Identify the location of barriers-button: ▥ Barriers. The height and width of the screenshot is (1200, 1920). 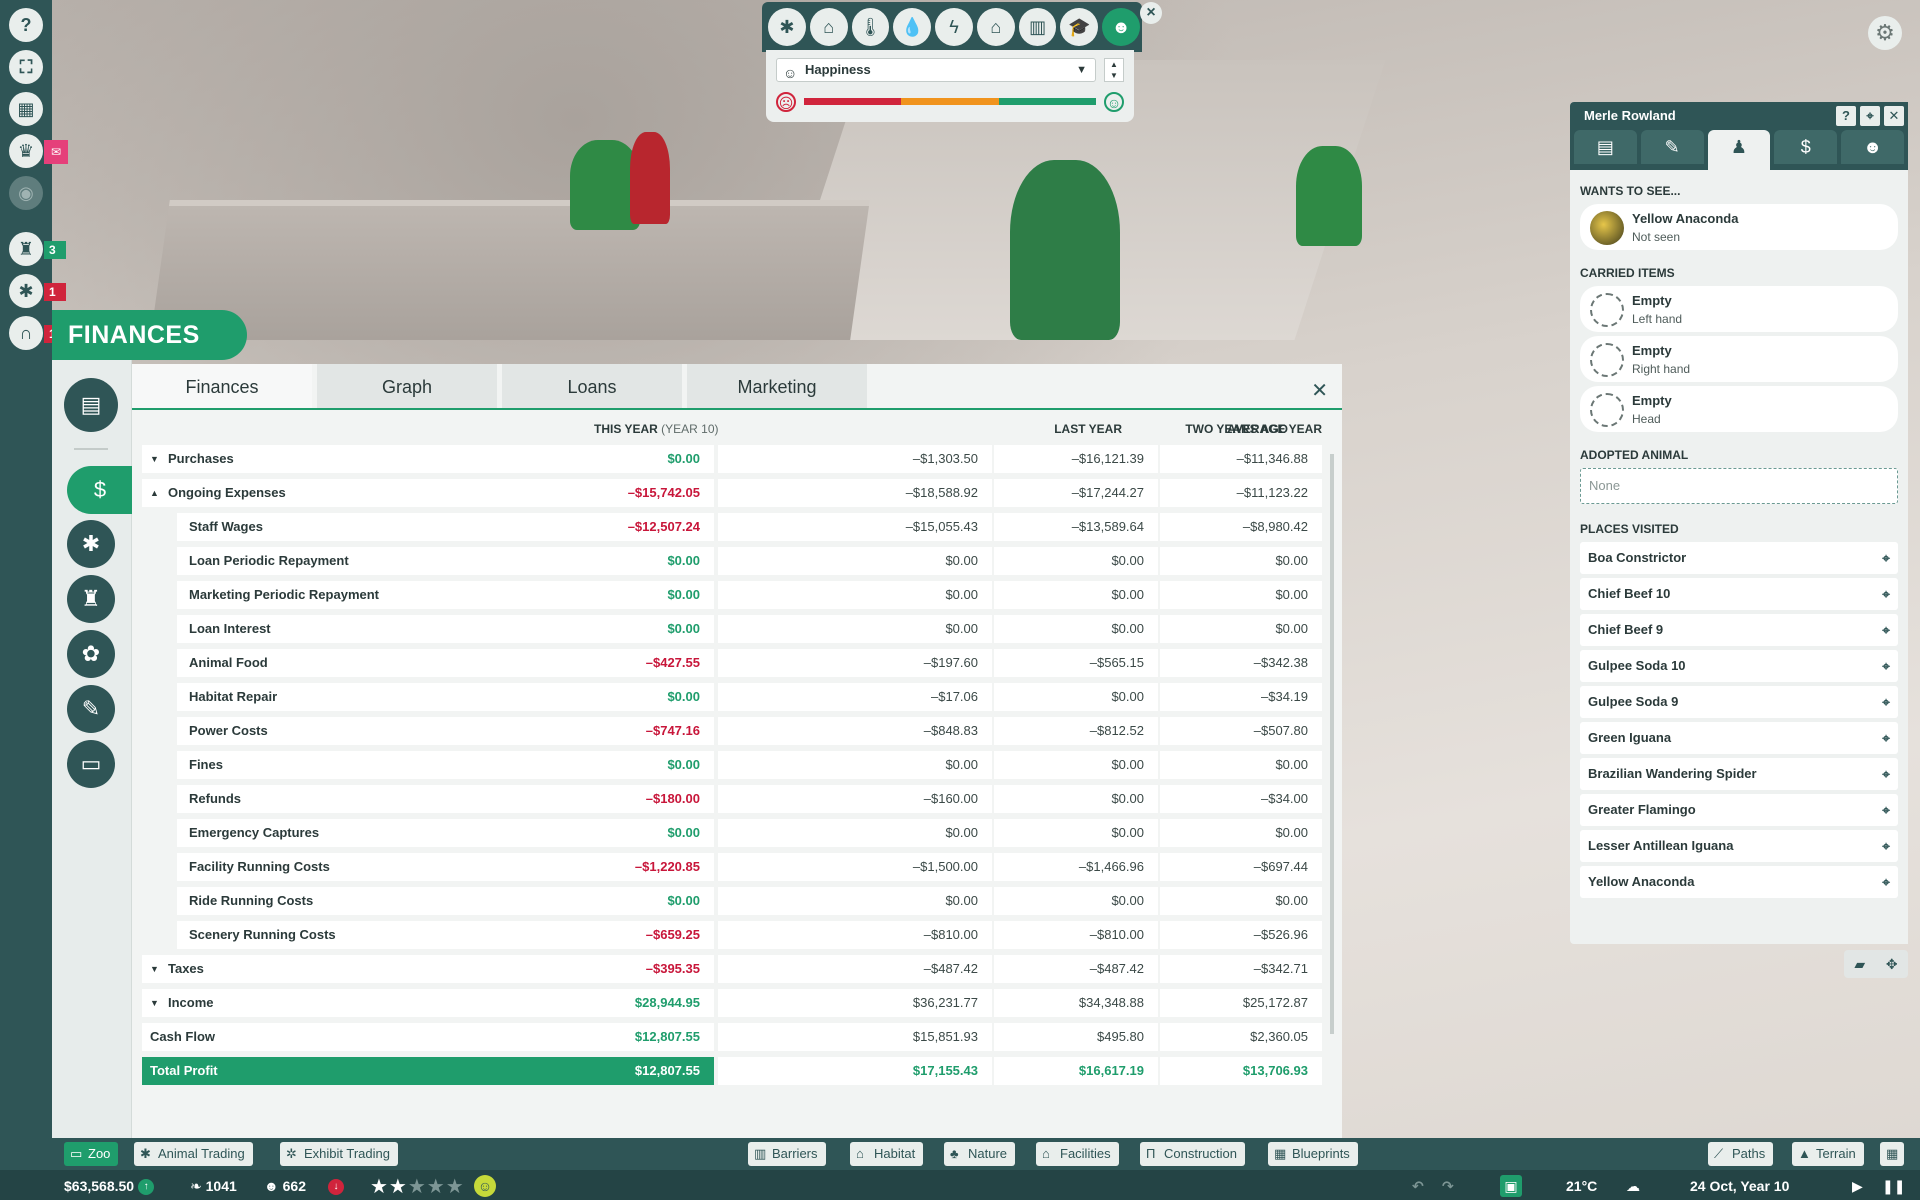
(787, 1154).